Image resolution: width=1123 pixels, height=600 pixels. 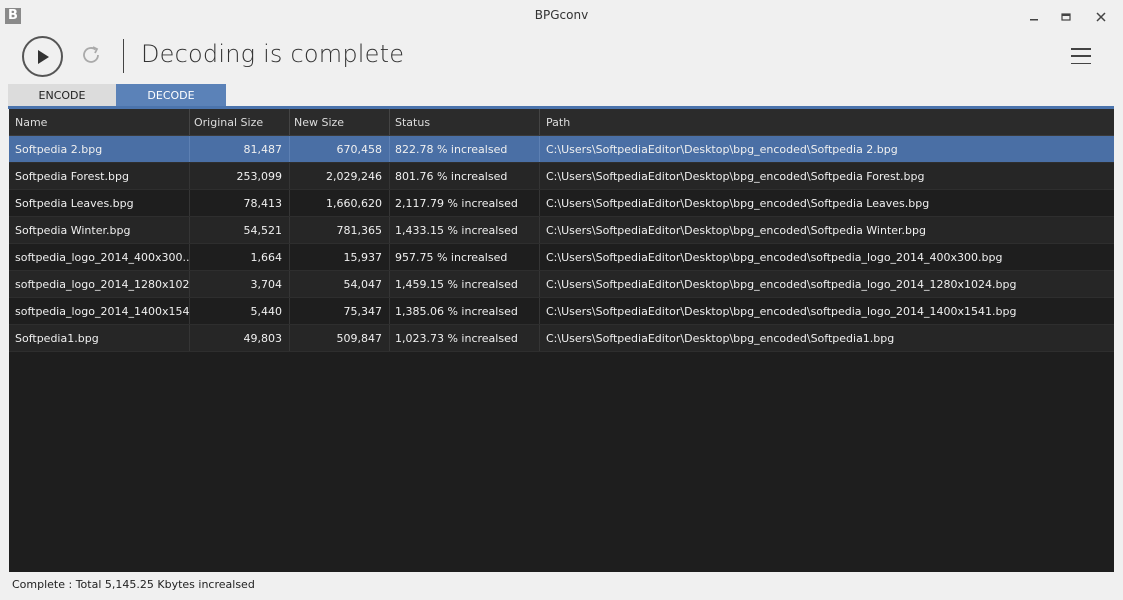 I want to click on cell-status: 1,459.15 % increalsed, so click(x=465, y=284).